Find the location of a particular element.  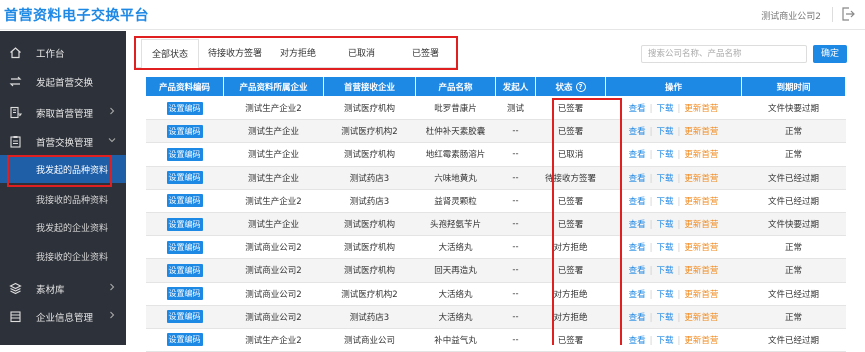

highlight-box-sidebar is located at coordinates (59, 171).